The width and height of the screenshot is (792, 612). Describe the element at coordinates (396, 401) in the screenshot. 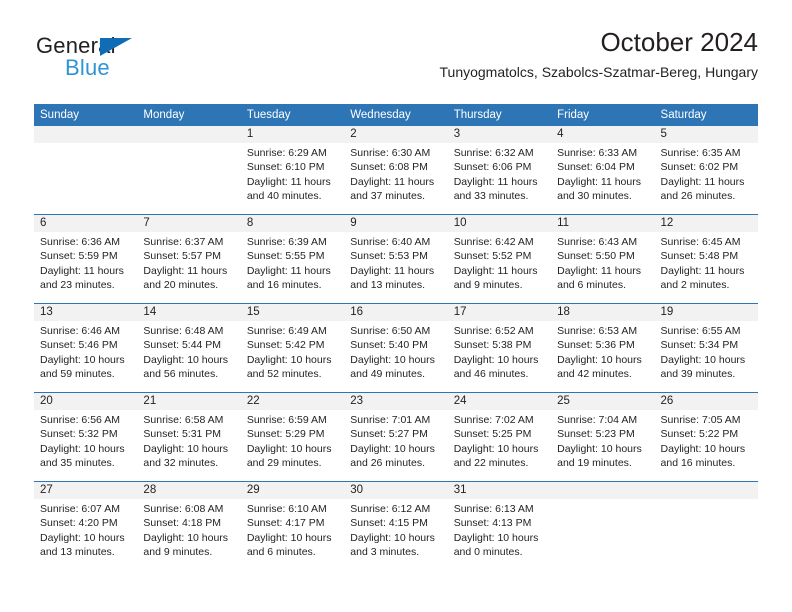

I see `day-number: 23` at that location.